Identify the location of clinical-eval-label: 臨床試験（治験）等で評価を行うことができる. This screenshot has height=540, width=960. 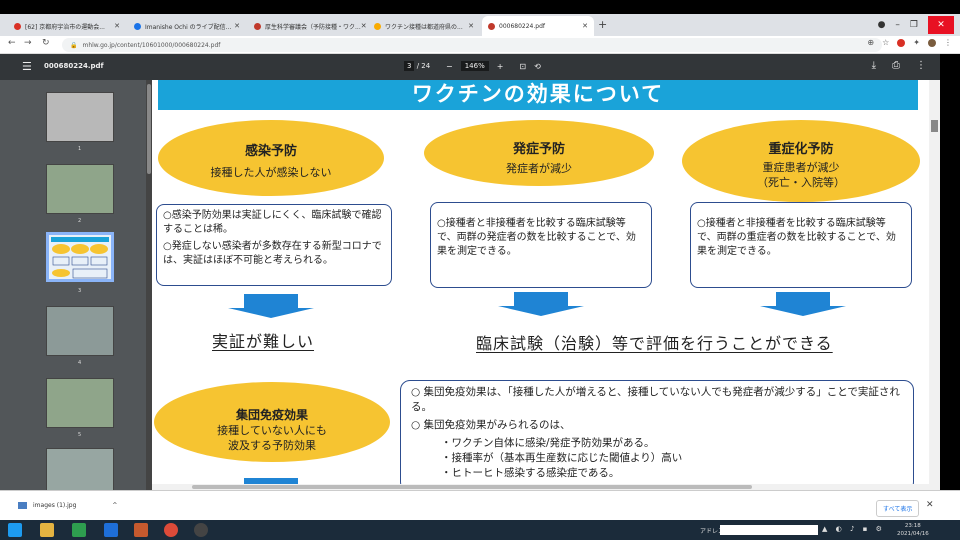
(654, 343).